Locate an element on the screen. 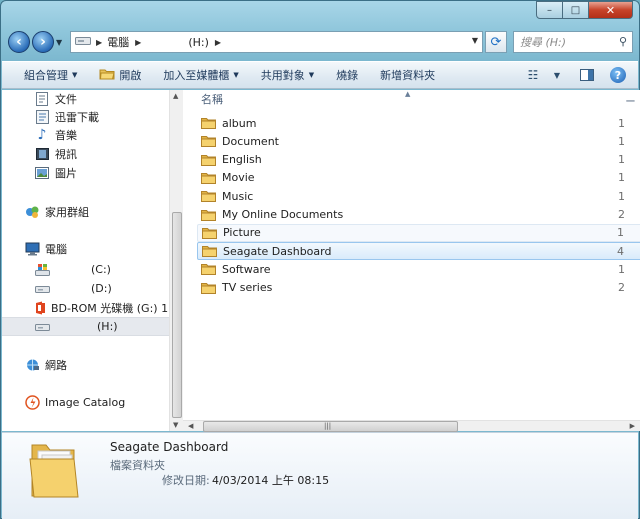 The height and width of the screenshot is (519, 640). column-header-label: 名稱 is located at coordinates (212, 99).